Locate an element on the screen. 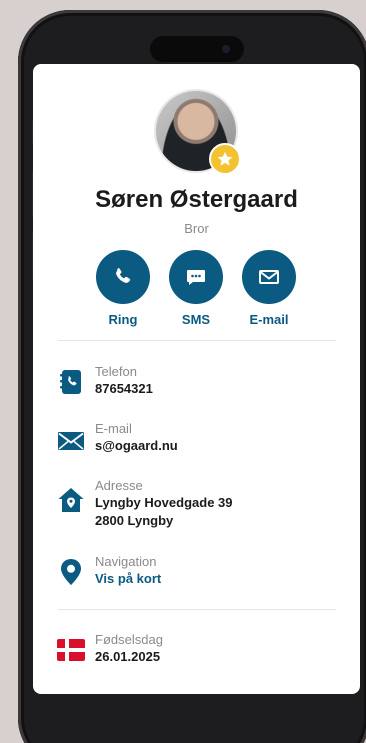 The width and height of the screenshot is (366, 743). address-label: Adresse is located at coordinates (119, 485).